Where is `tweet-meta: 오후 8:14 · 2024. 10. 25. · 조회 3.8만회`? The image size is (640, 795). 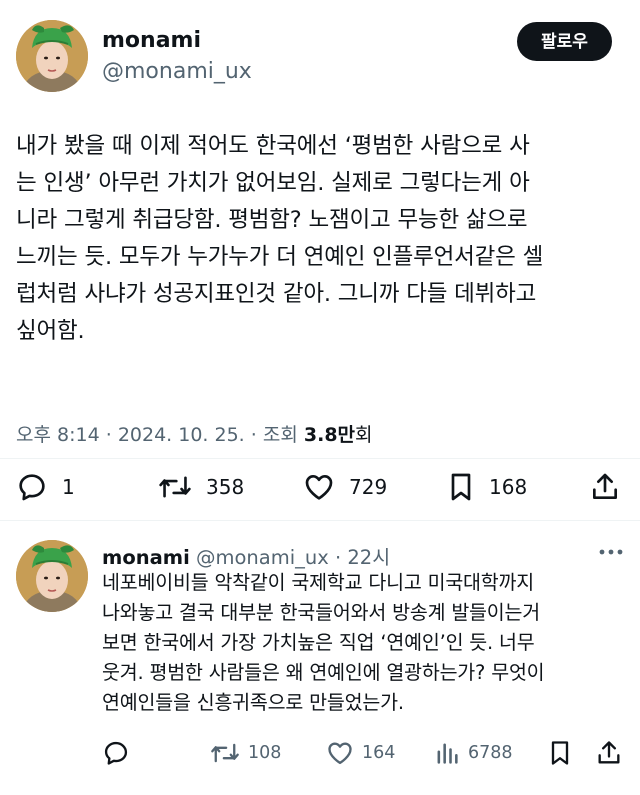 tweet-meta: 오후 8:14 · 2024. 10. 25. · 조회 3.8만회 is located at coordinates (194, 433).